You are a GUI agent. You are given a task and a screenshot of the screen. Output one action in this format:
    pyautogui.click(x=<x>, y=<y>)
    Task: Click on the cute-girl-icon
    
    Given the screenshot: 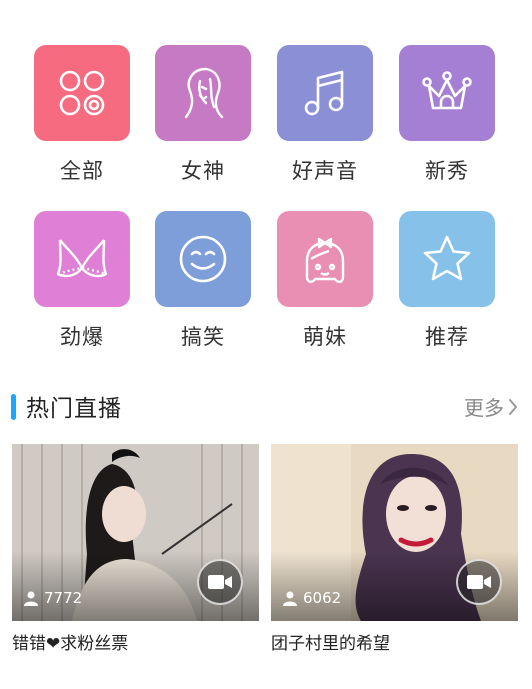 What is the action you would take?
    pyautogui.click(x=325, y=259)
    